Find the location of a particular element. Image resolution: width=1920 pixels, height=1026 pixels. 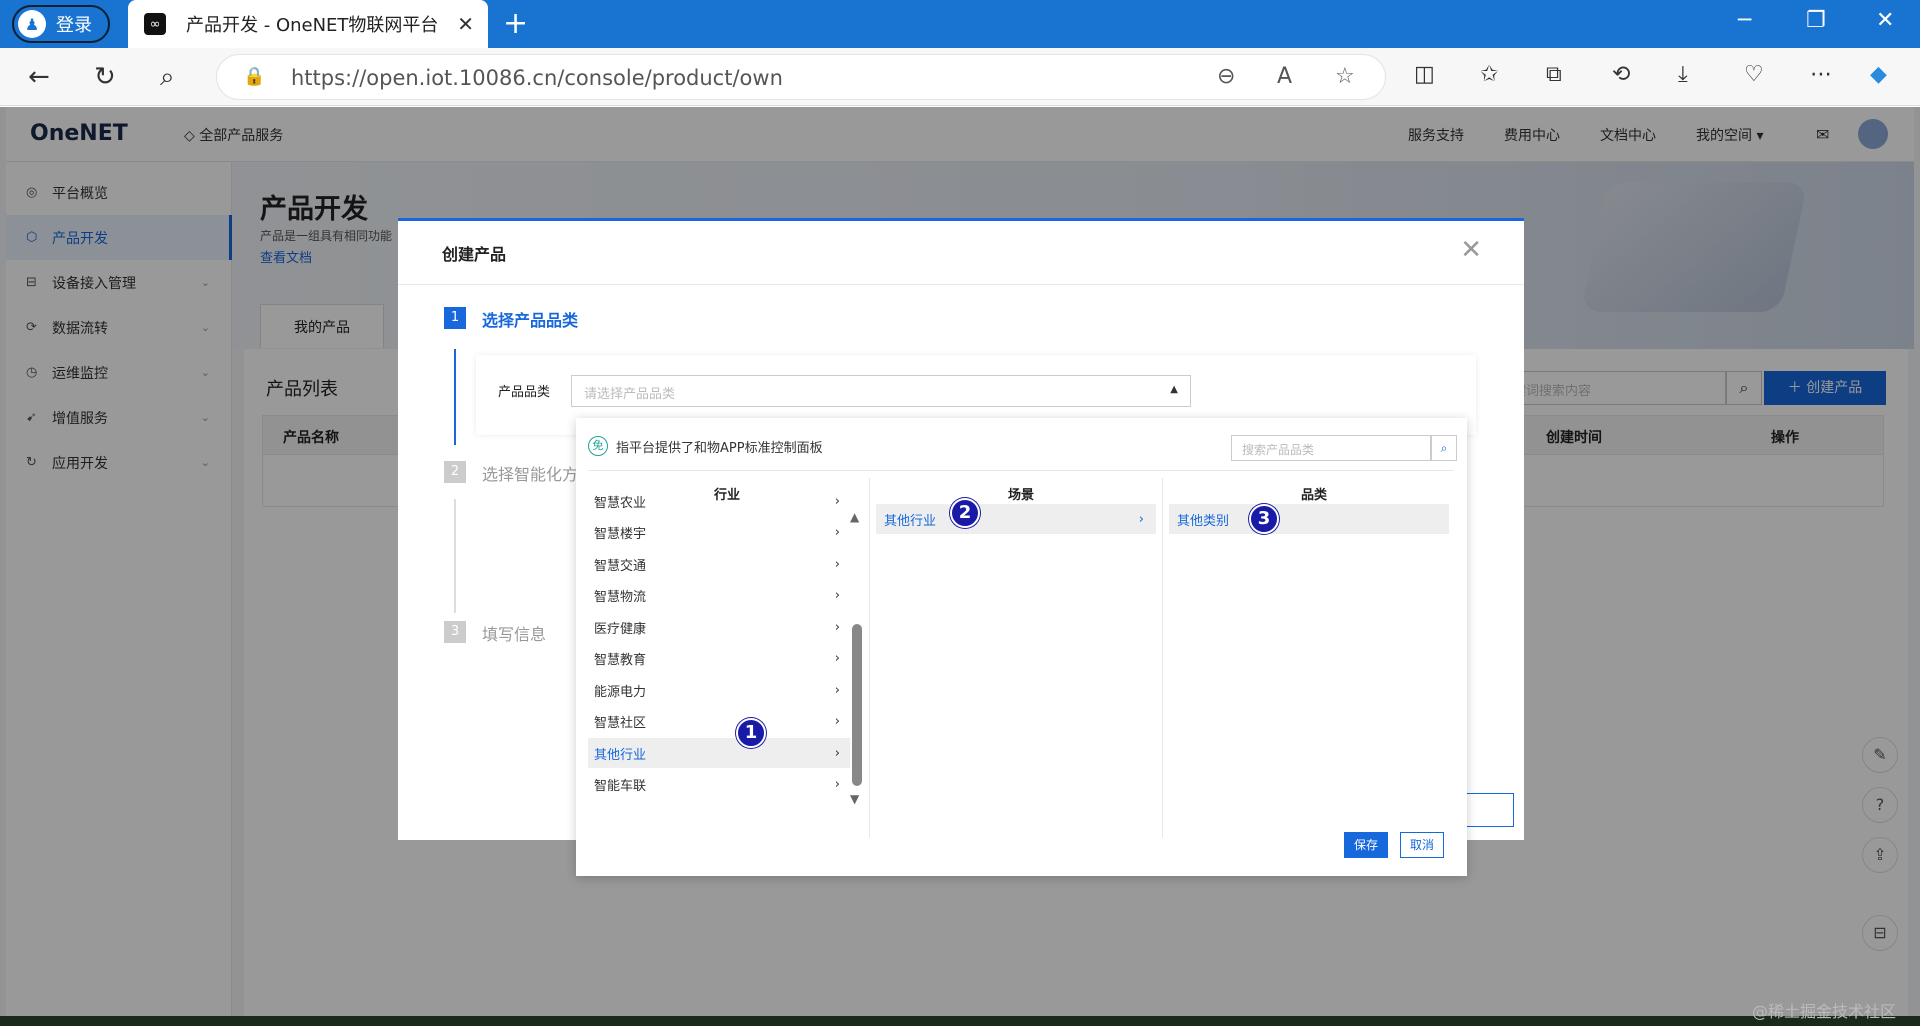

profile-avatar-icon: ♟ is located at coordinates (32, 24).